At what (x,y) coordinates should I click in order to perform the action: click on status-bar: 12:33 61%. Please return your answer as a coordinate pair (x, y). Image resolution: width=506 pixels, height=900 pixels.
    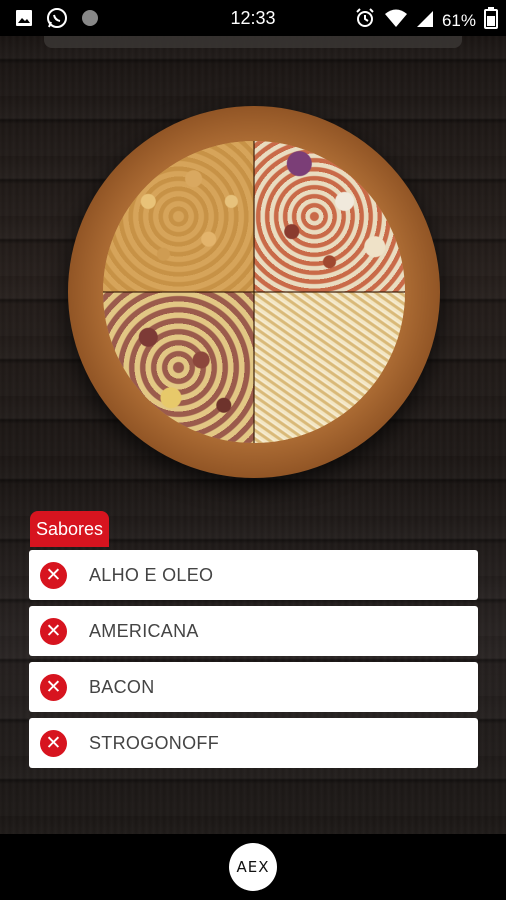
    Looking at the image, I should click on (253, 18).